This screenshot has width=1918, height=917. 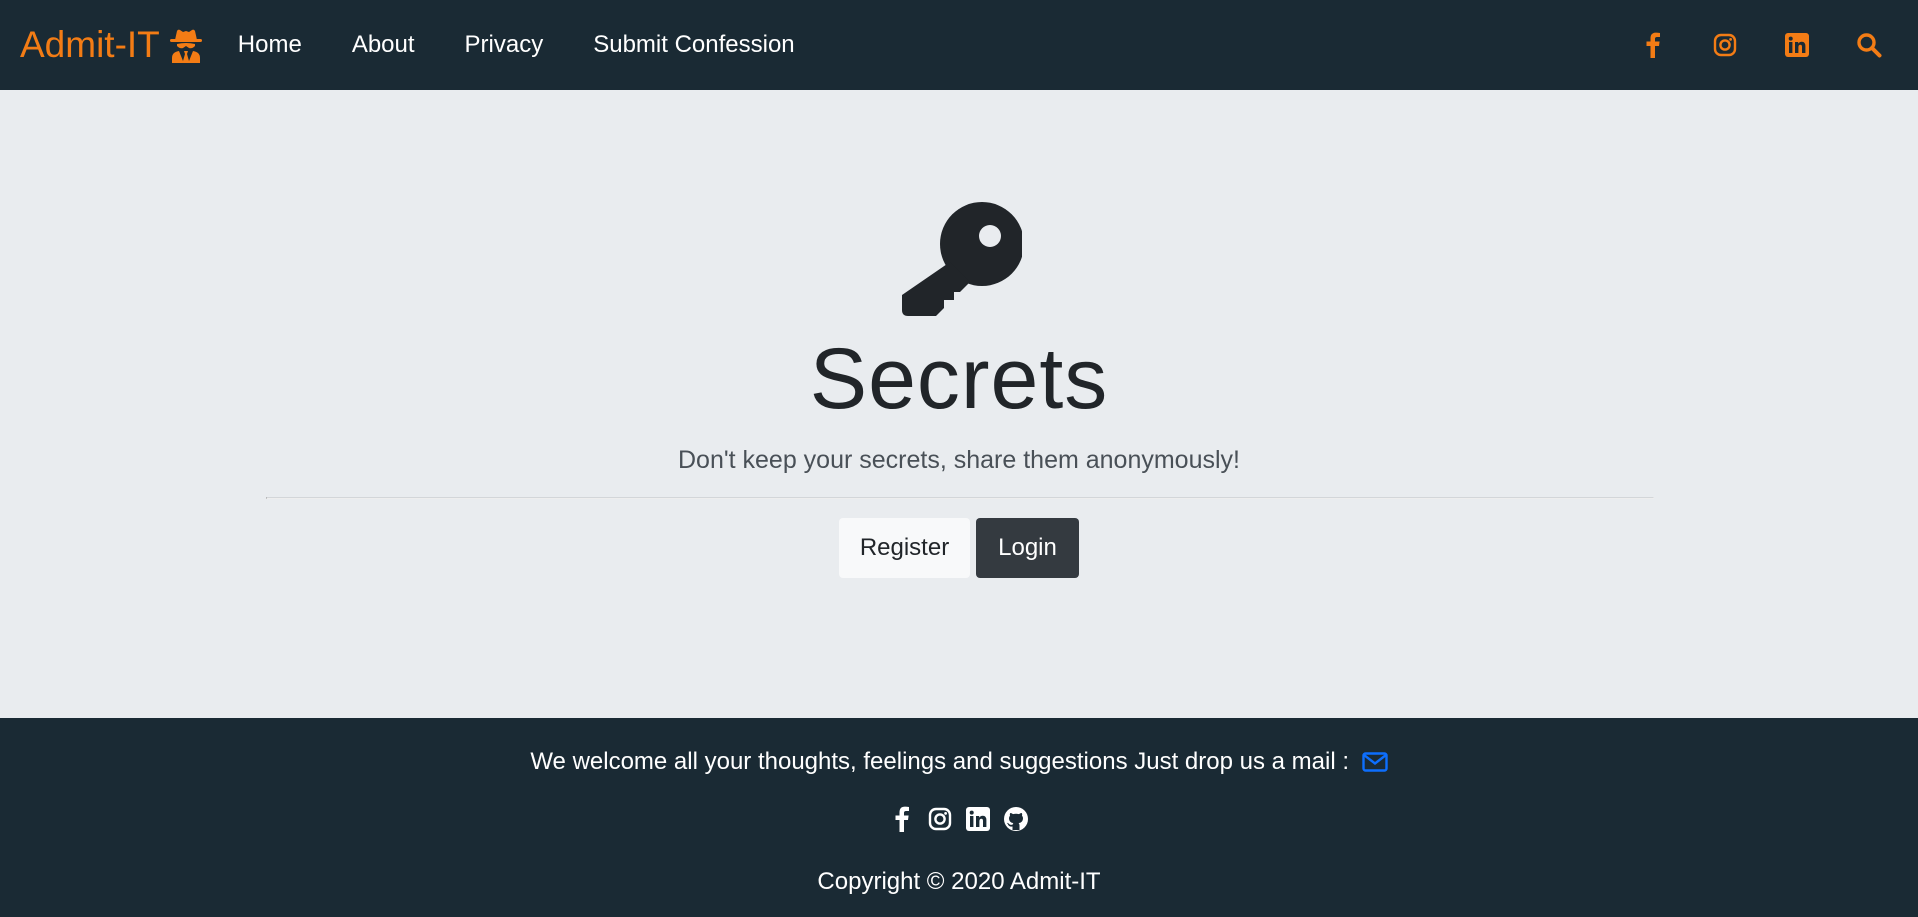 I want to click on github-icon, so click(x=1016, y=819).